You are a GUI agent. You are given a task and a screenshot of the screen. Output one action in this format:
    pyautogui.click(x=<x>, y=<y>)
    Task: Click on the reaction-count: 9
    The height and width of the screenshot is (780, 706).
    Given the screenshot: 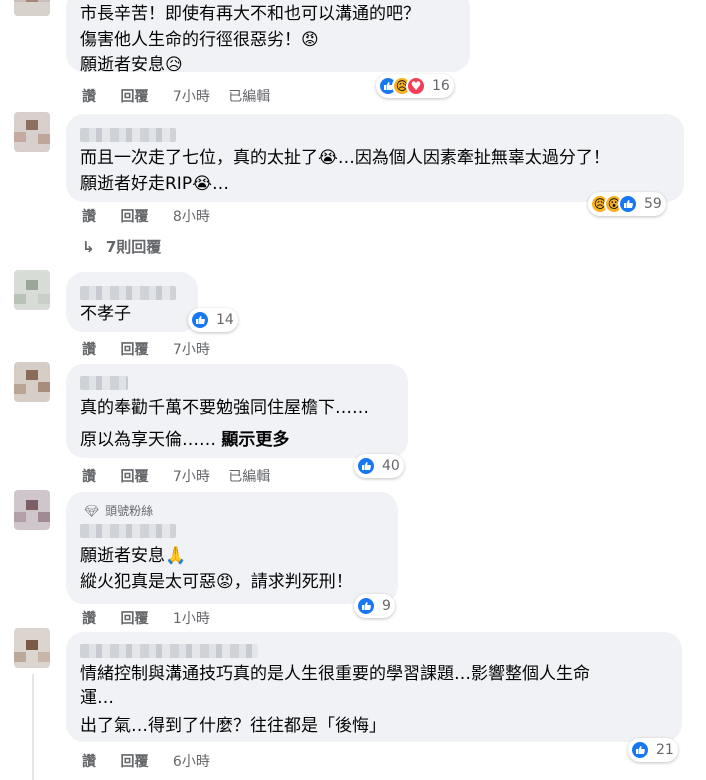 What is the action you would take?
    pyautogui.click(x=386, y=606)
    